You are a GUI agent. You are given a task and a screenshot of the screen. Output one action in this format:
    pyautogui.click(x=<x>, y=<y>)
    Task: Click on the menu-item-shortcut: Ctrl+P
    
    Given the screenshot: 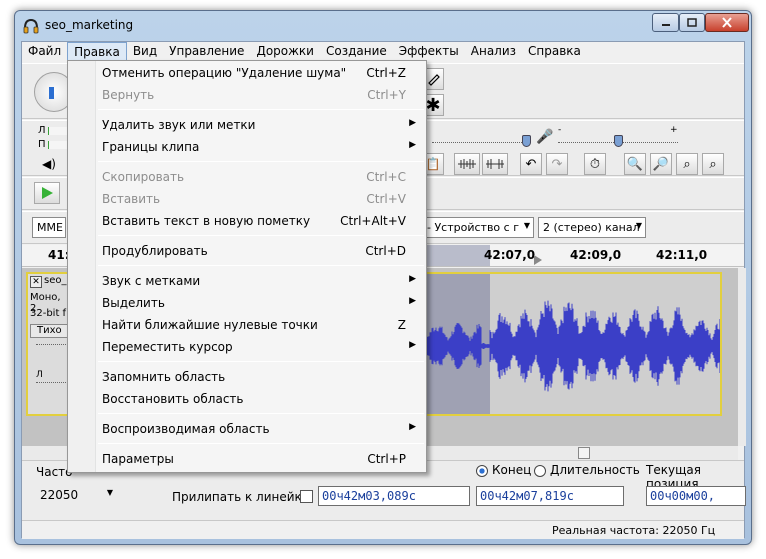 What is the action you would take?
    pyautogui.click(x=386, y=459)
    